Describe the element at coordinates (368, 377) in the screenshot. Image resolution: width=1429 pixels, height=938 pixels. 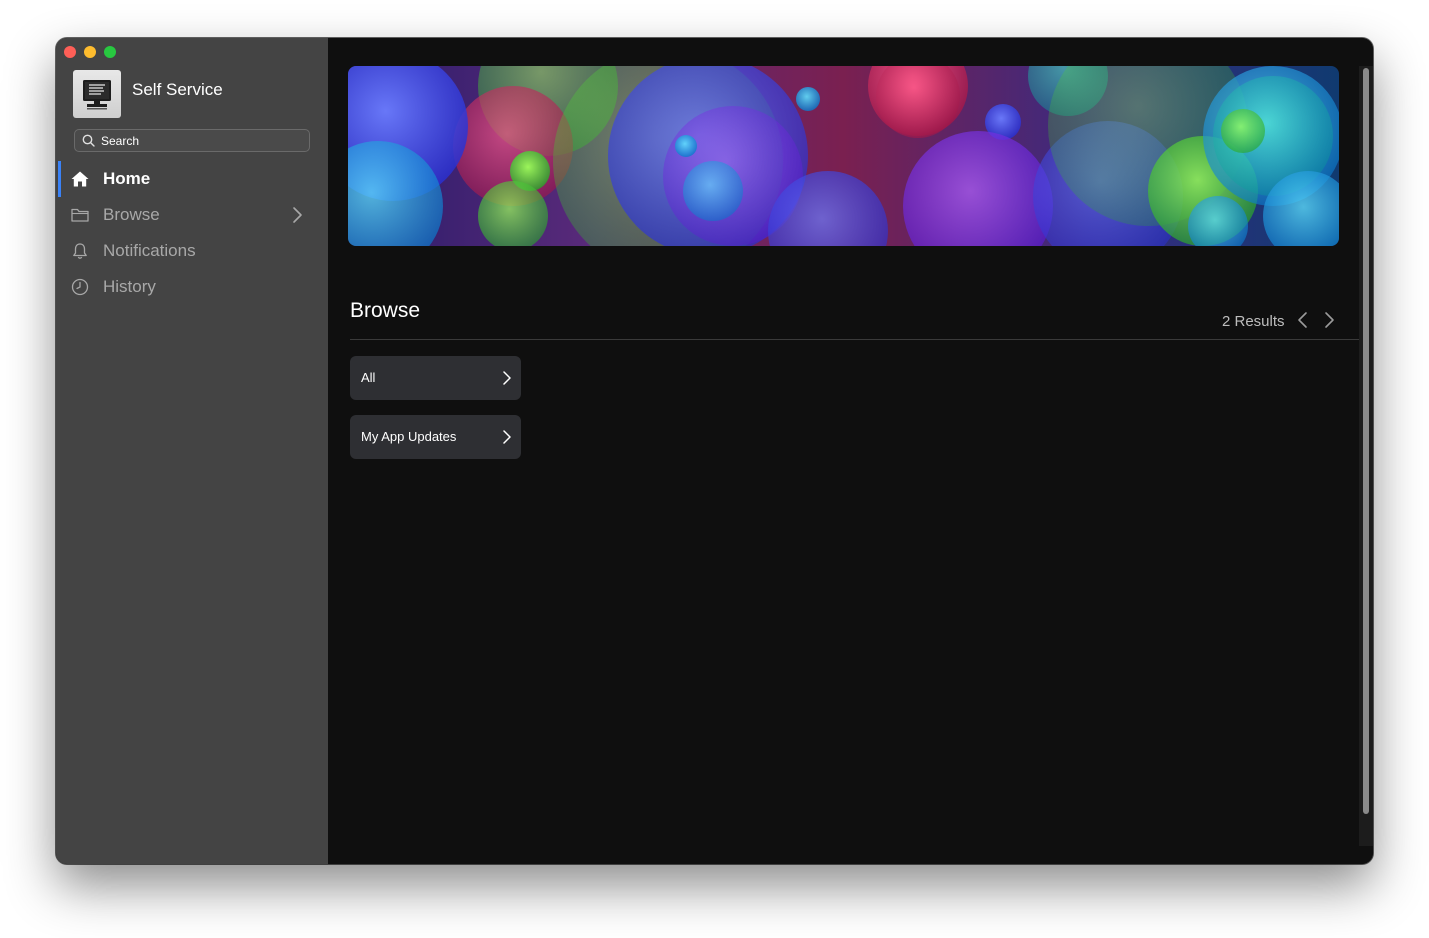
I see `category-card-label: All` at that location.